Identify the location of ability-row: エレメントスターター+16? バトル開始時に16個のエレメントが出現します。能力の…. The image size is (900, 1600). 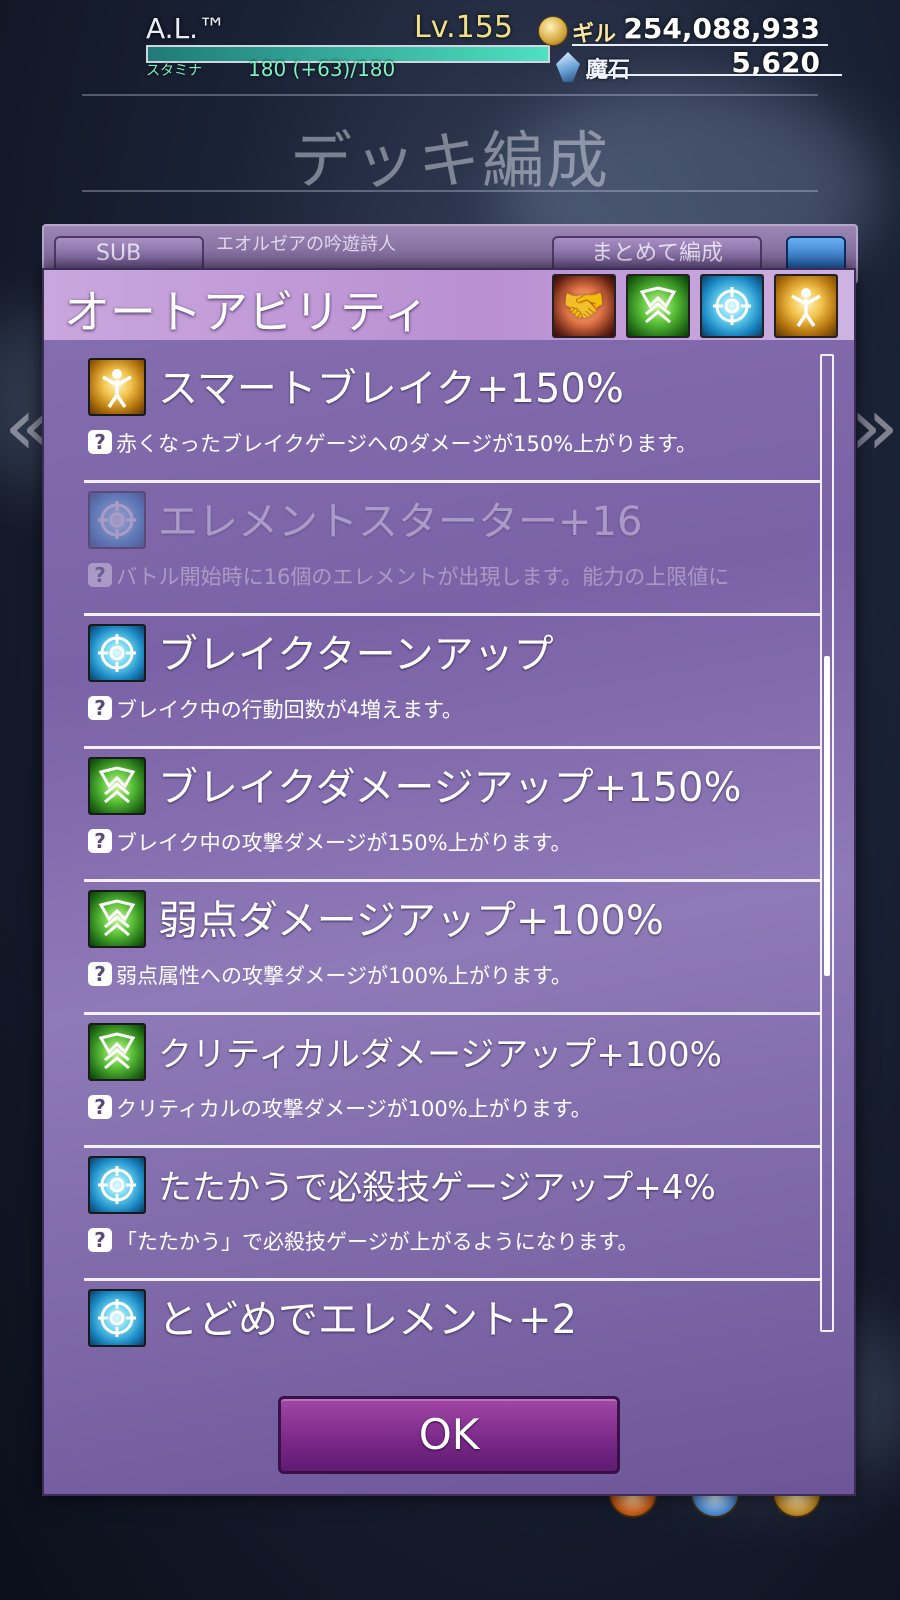
(452, 549).